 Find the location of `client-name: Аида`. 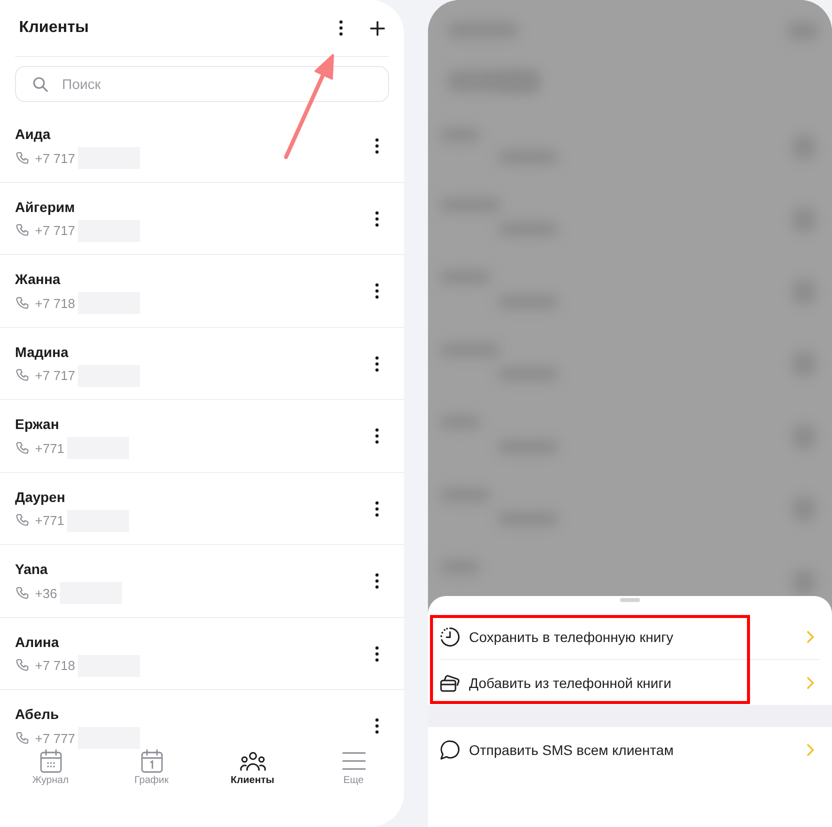

client-name: Аида is located at coordinates (33, 134).